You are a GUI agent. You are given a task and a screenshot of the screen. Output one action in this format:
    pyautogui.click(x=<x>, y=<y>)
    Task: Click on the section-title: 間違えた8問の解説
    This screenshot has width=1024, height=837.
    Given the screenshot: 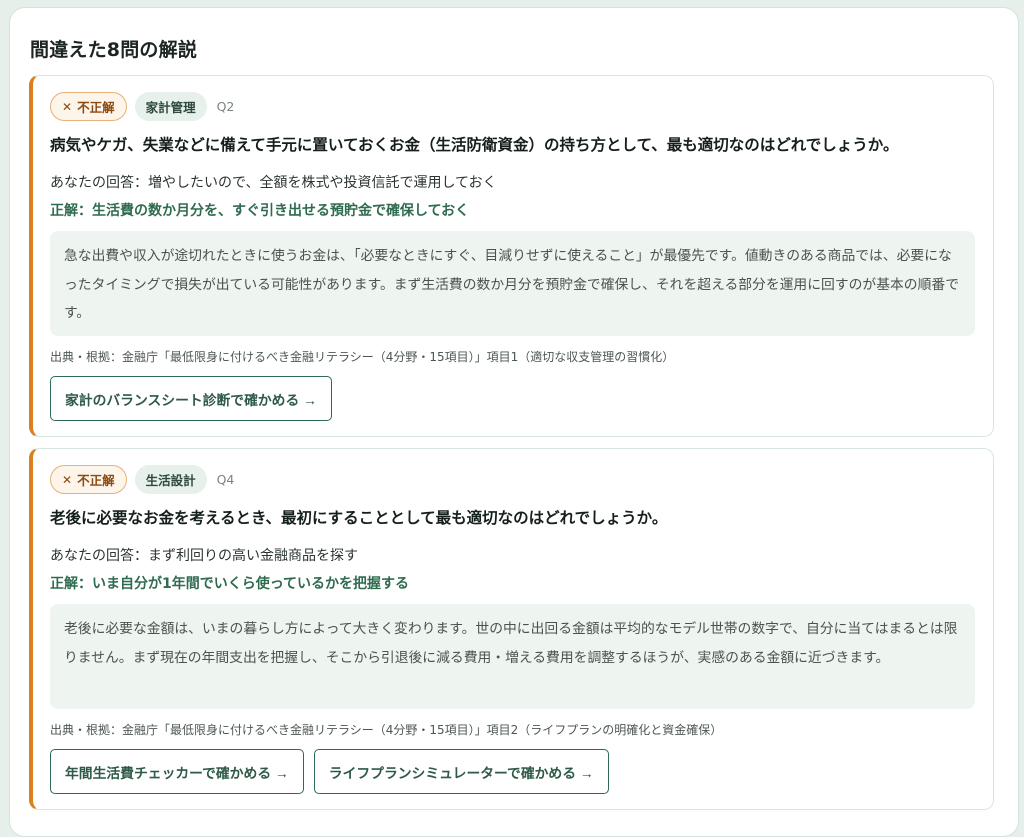 What is the action you would take?
    pyautogui.click(x=114, y=50)
    